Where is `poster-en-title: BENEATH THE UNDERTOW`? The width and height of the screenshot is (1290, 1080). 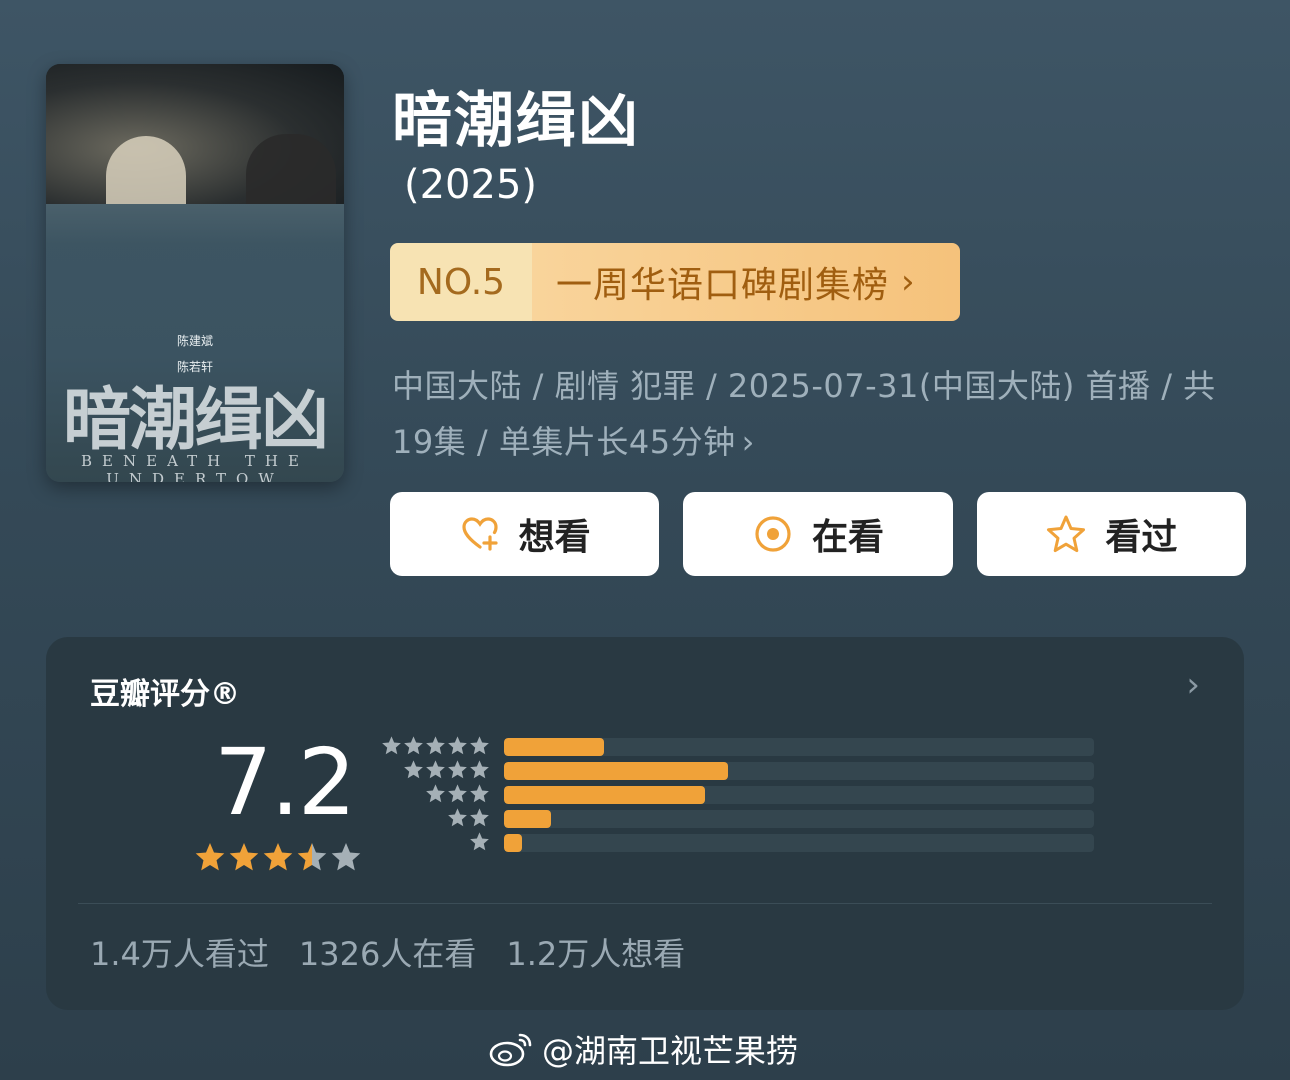
poster-en-title: BENEATH THE UNDERTOW is located at coordinates (195, 467).